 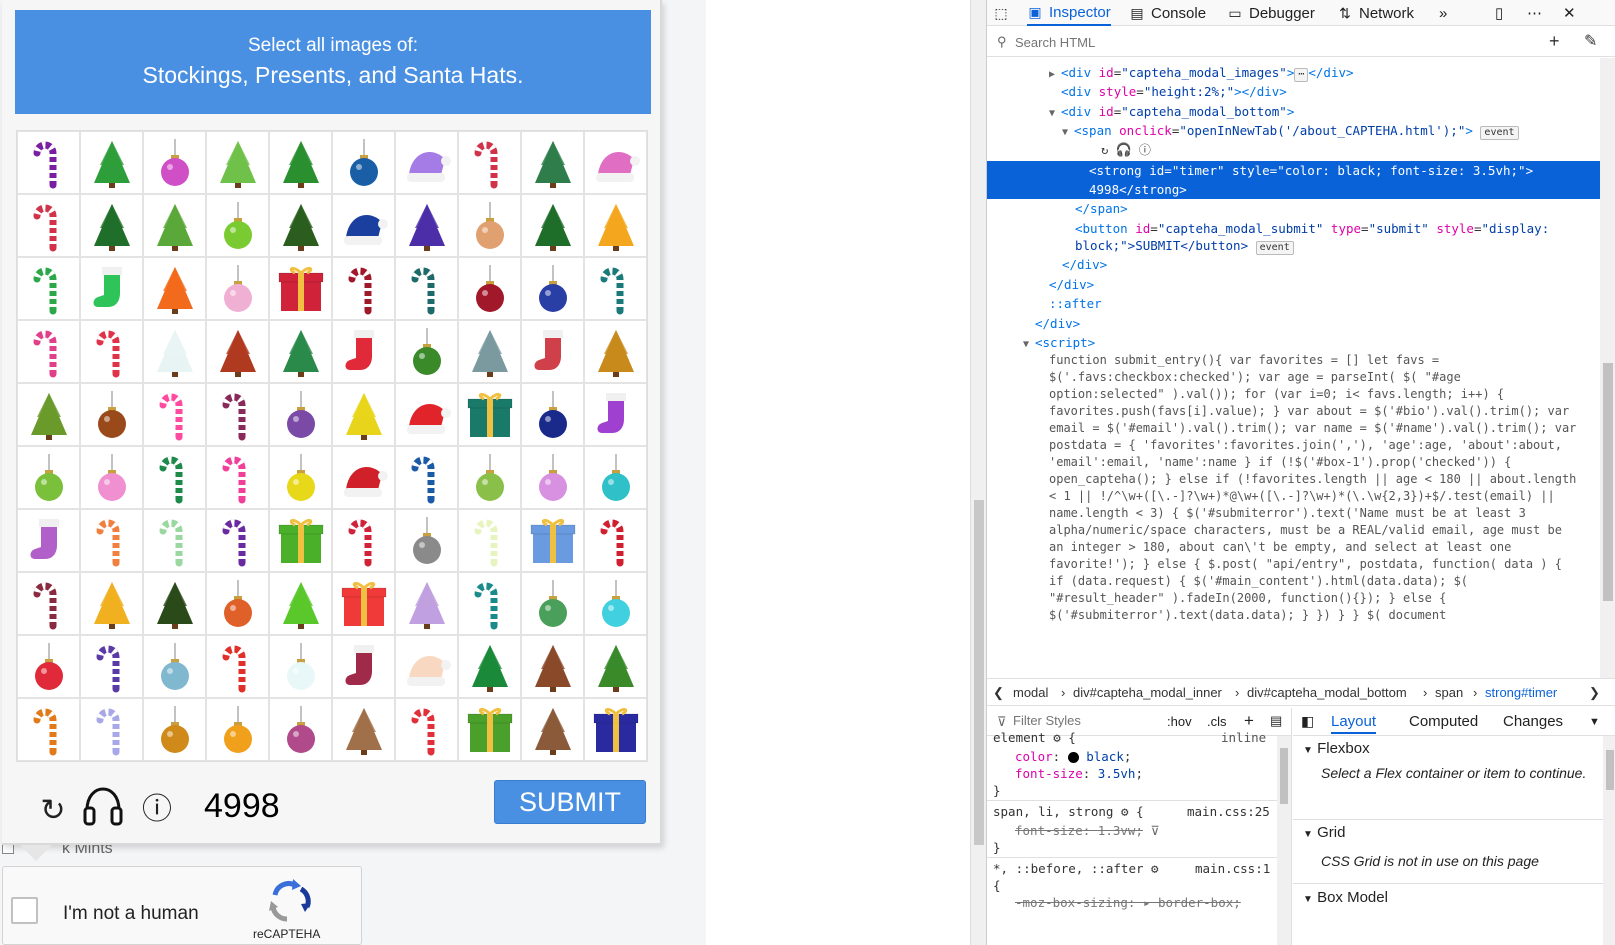 I want to click on not-human-checkbox, so click(x=24, y=910).